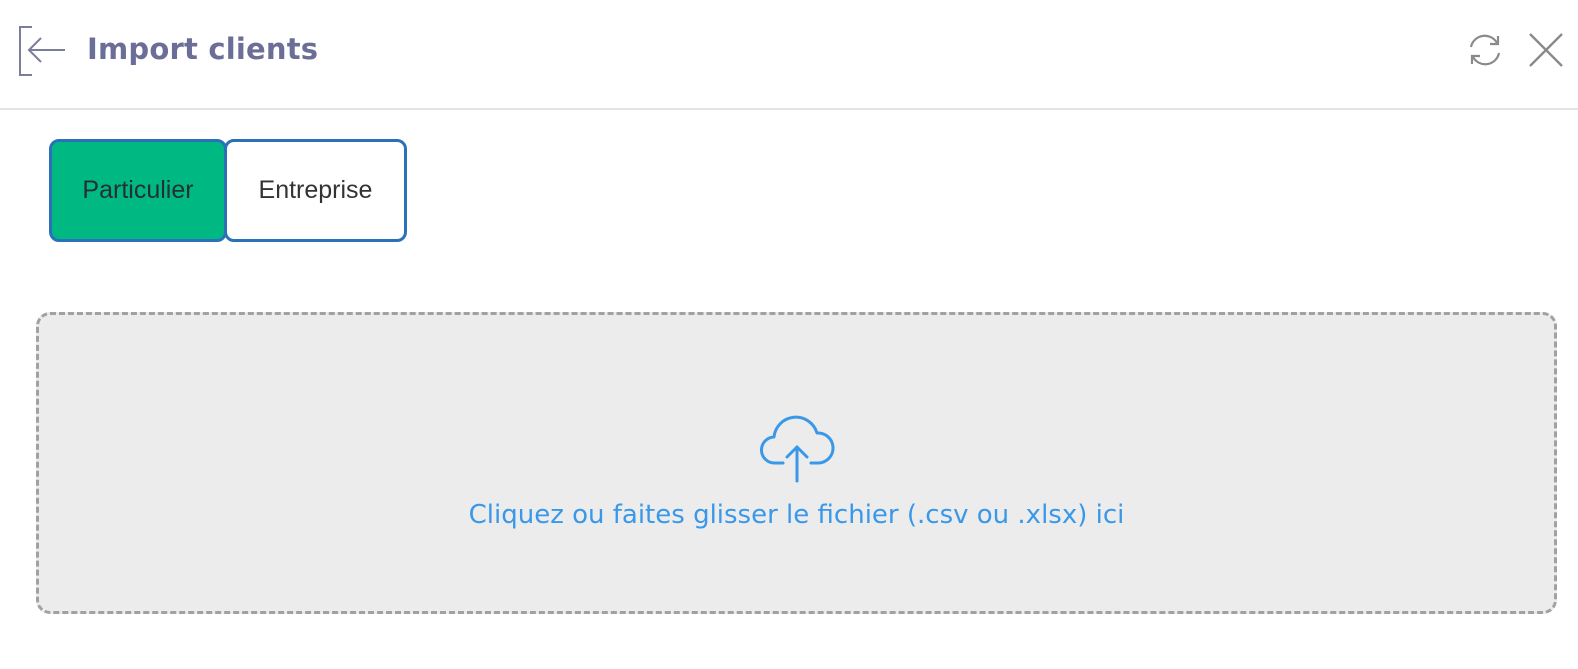 The height and width of the screenshot is (669, 1578). Describe the element at coordinates (1485, 50) in the screenshot. I see `refresh-icon` at that location.